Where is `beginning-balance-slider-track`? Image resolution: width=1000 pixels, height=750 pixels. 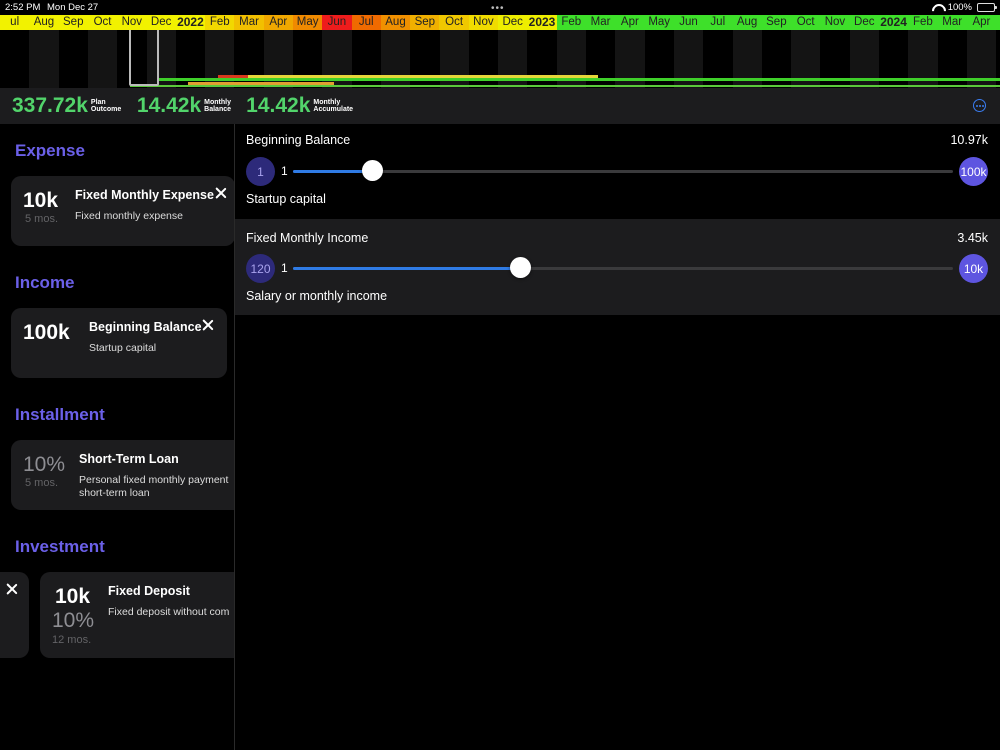
beginning-balance-slider-track is located at coordinates (623, 171).